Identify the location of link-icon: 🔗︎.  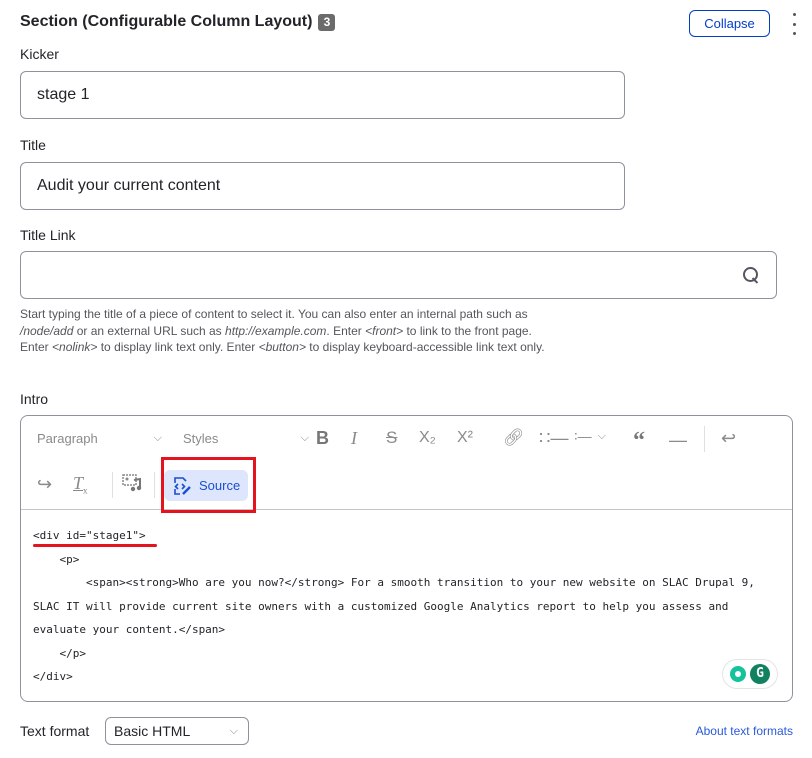
(514, 437).